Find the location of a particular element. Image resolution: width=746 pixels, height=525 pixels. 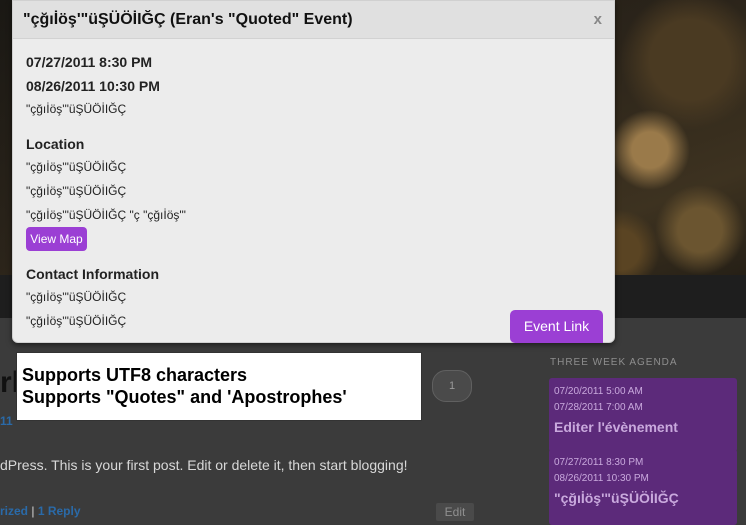

location-heading: Location is located at coordinates (55, 144).